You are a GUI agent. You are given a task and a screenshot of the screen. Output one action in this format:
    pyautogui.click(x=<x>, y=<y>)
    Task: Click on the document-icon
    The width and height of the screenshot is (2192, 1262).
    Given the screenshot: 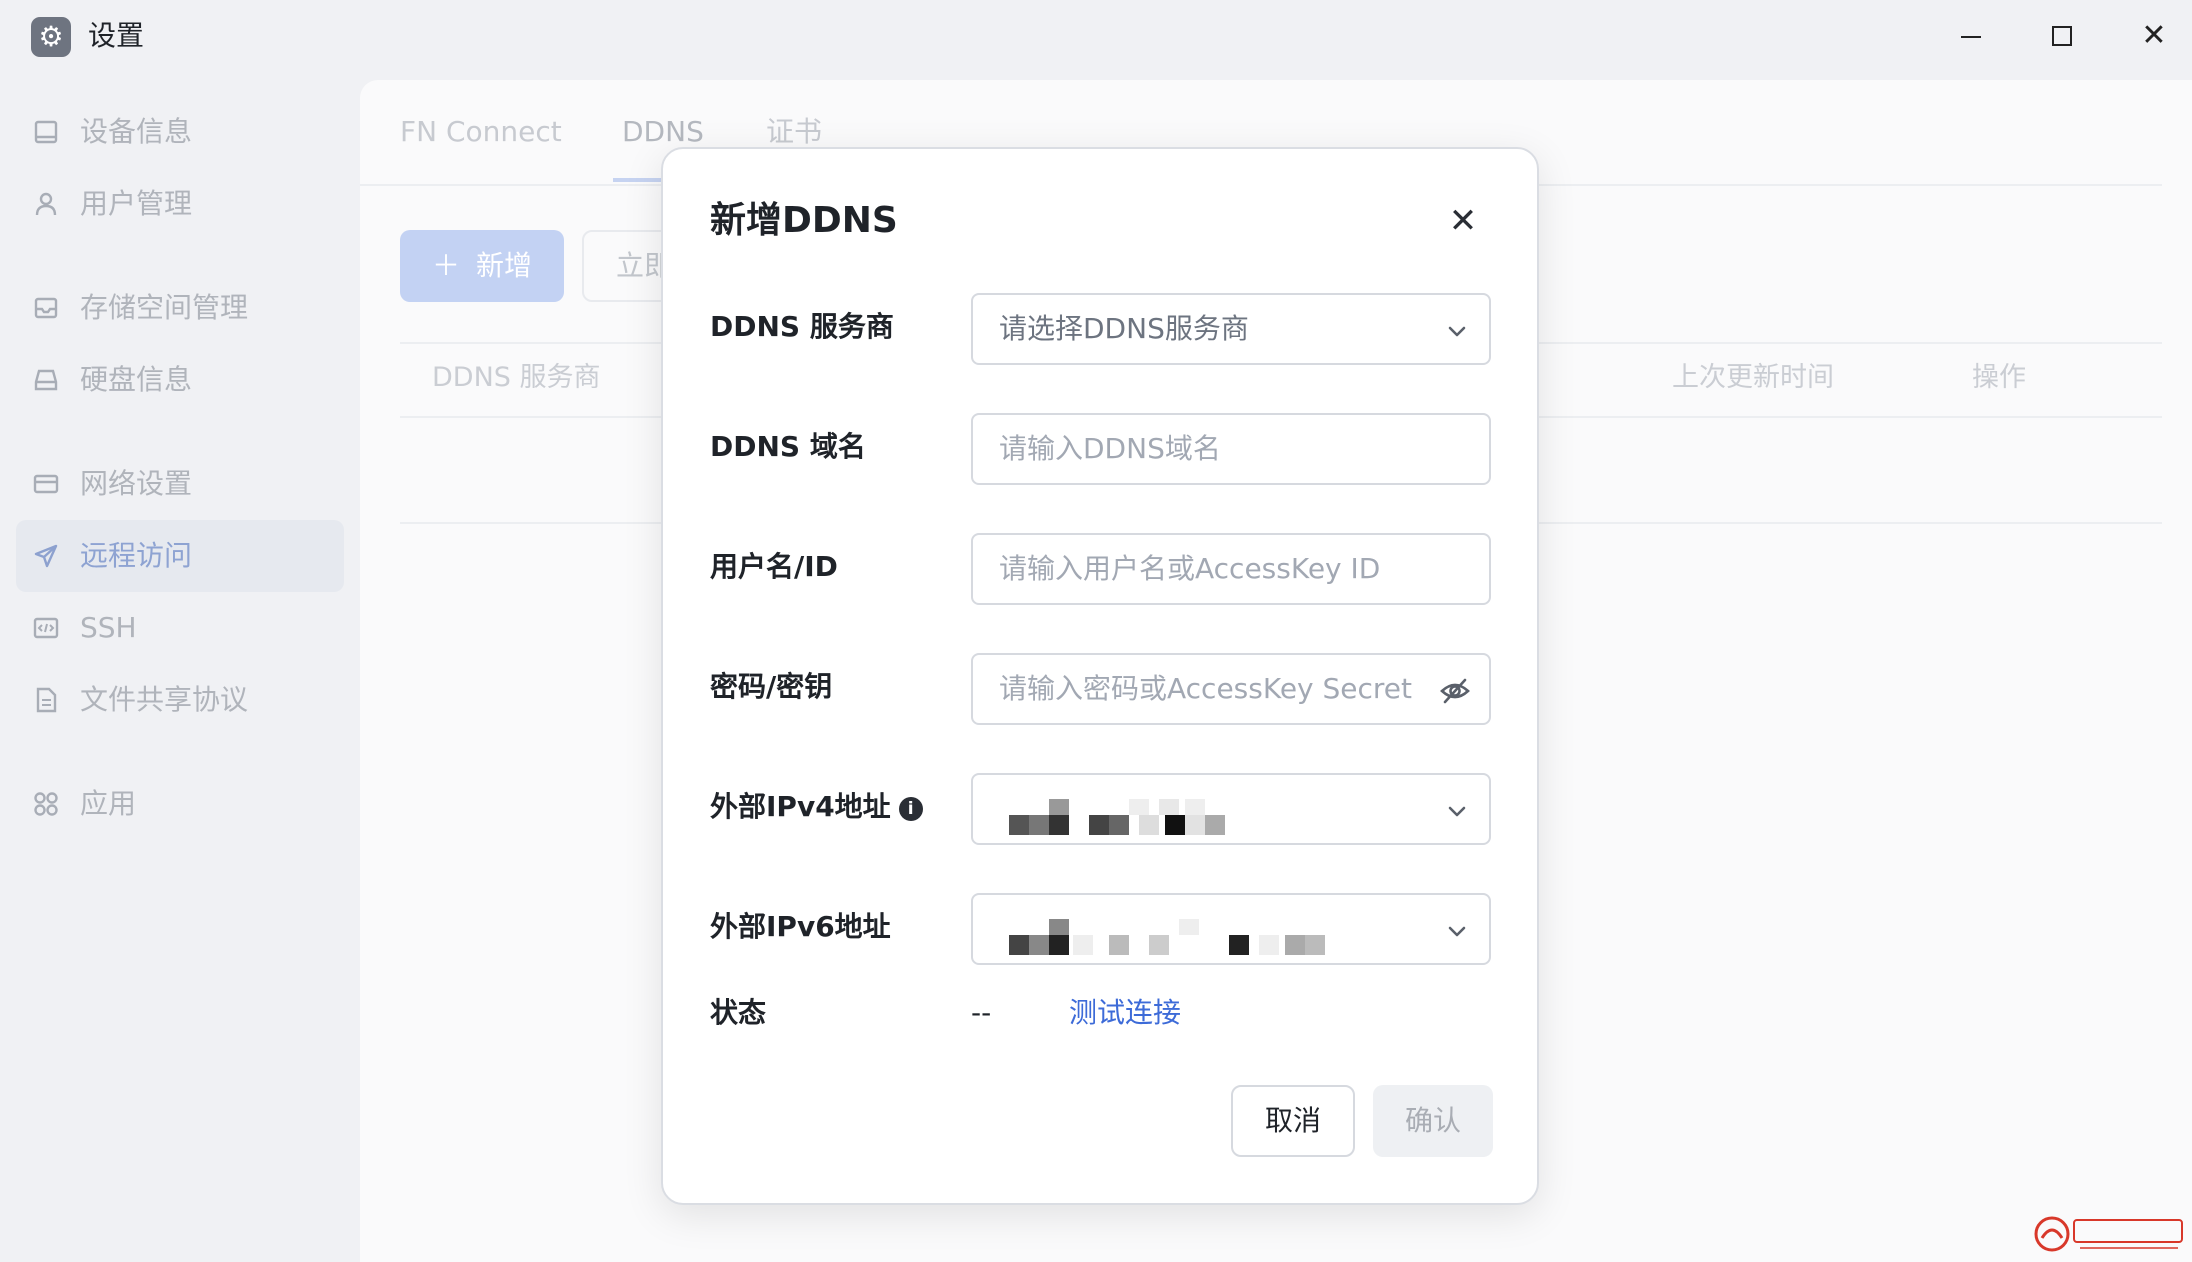 What is the action you would take?
    pyautogui.click(x=46, y=700)
    